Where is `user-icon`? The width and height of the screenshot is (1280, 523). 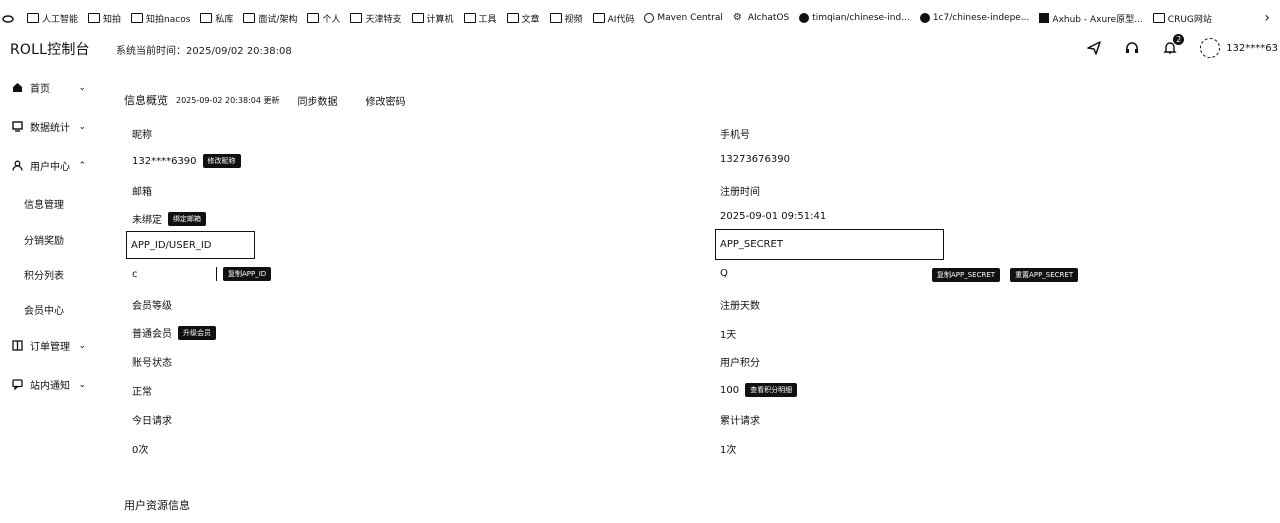
user-icon is located at coordinates (17, 165).